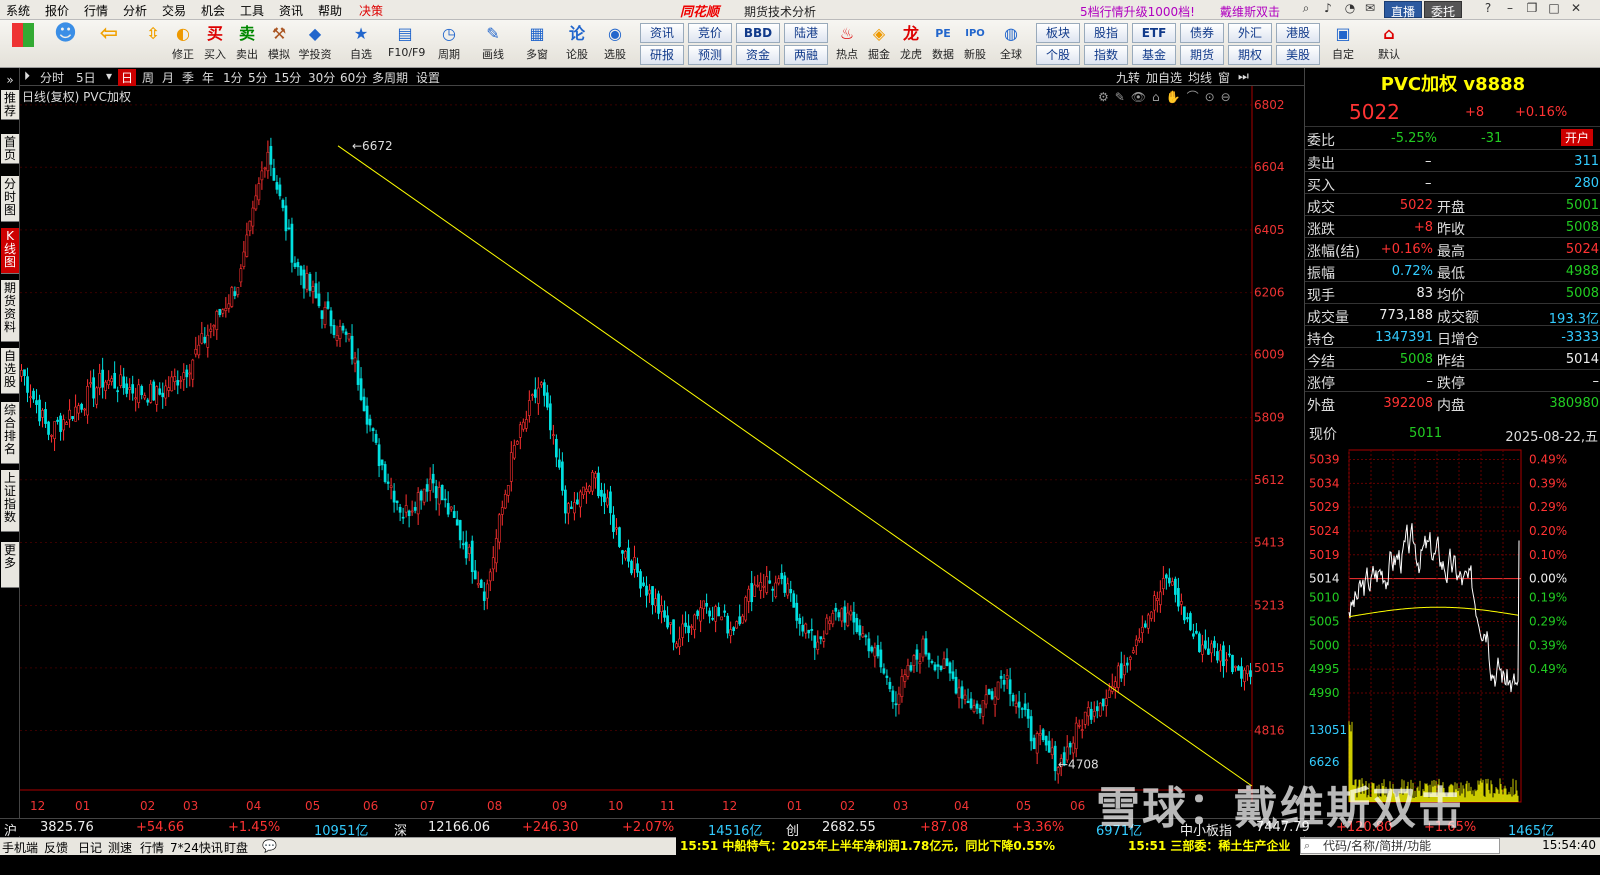 This screenshot has height=875, width=1600. I want to click on menu-quote: 报价, so click(57, 10).